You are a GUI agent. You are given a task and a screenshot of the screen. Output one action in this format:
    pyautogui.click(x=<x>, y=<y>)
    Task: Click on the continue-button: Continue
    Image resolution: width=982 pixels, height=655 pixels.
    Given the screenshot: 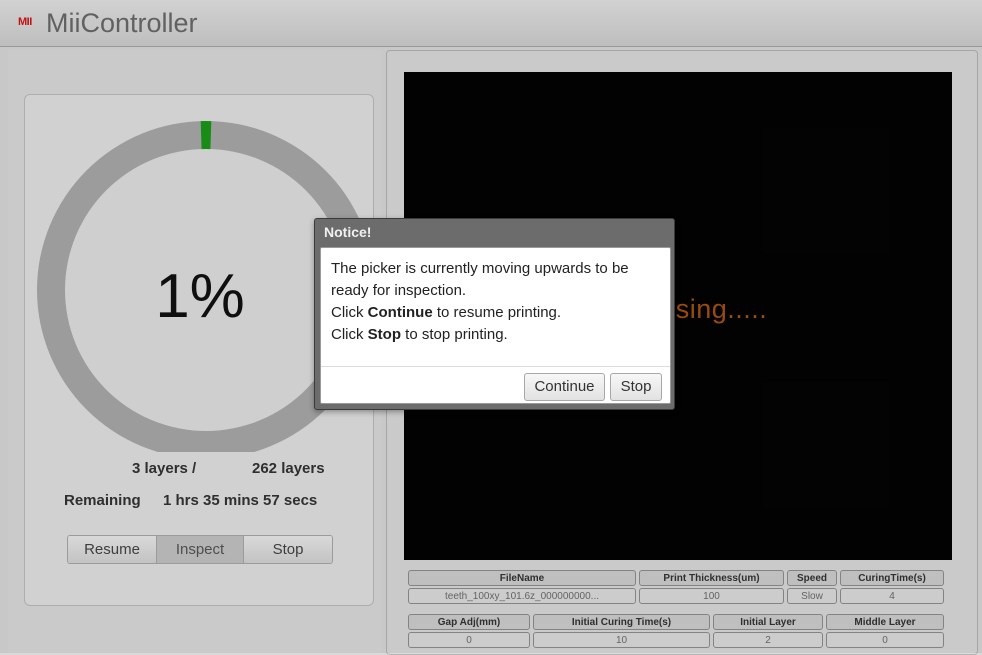 What is the action you would take?
    pyautogui.click(x=564, y=387)
    